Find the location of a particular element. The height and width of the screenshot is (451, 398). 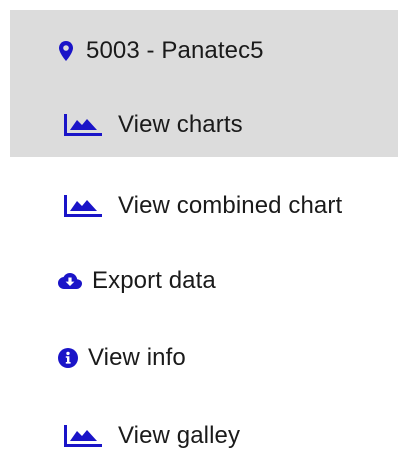

menu-item-label: View combined chart is located at coordinates (230, 205).